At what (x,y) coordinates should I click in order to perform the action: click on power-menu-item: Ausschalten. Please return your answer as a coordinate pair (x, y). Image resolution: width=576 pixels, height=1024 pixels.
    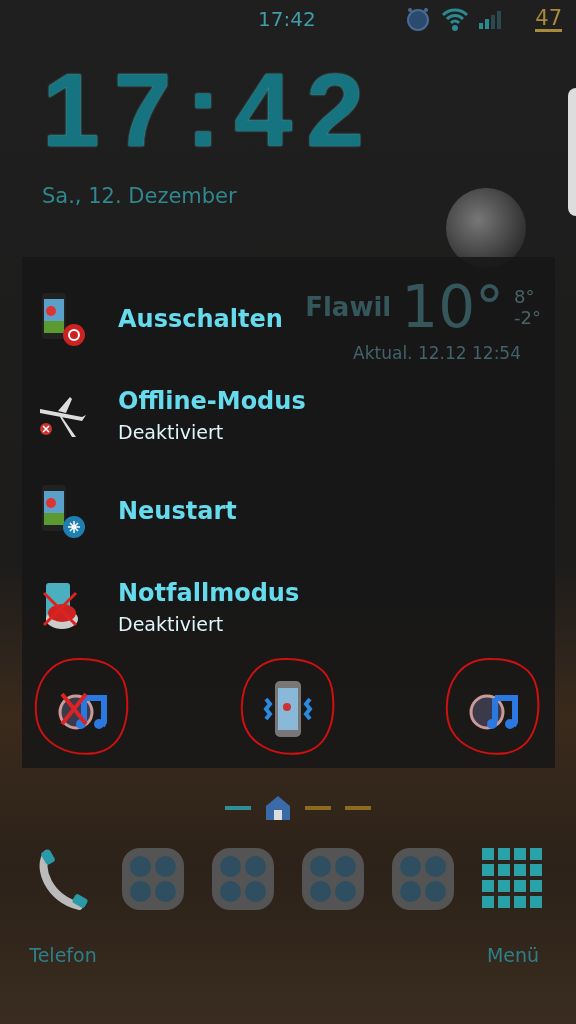
    Looking at the image, I should click on (152, 319).